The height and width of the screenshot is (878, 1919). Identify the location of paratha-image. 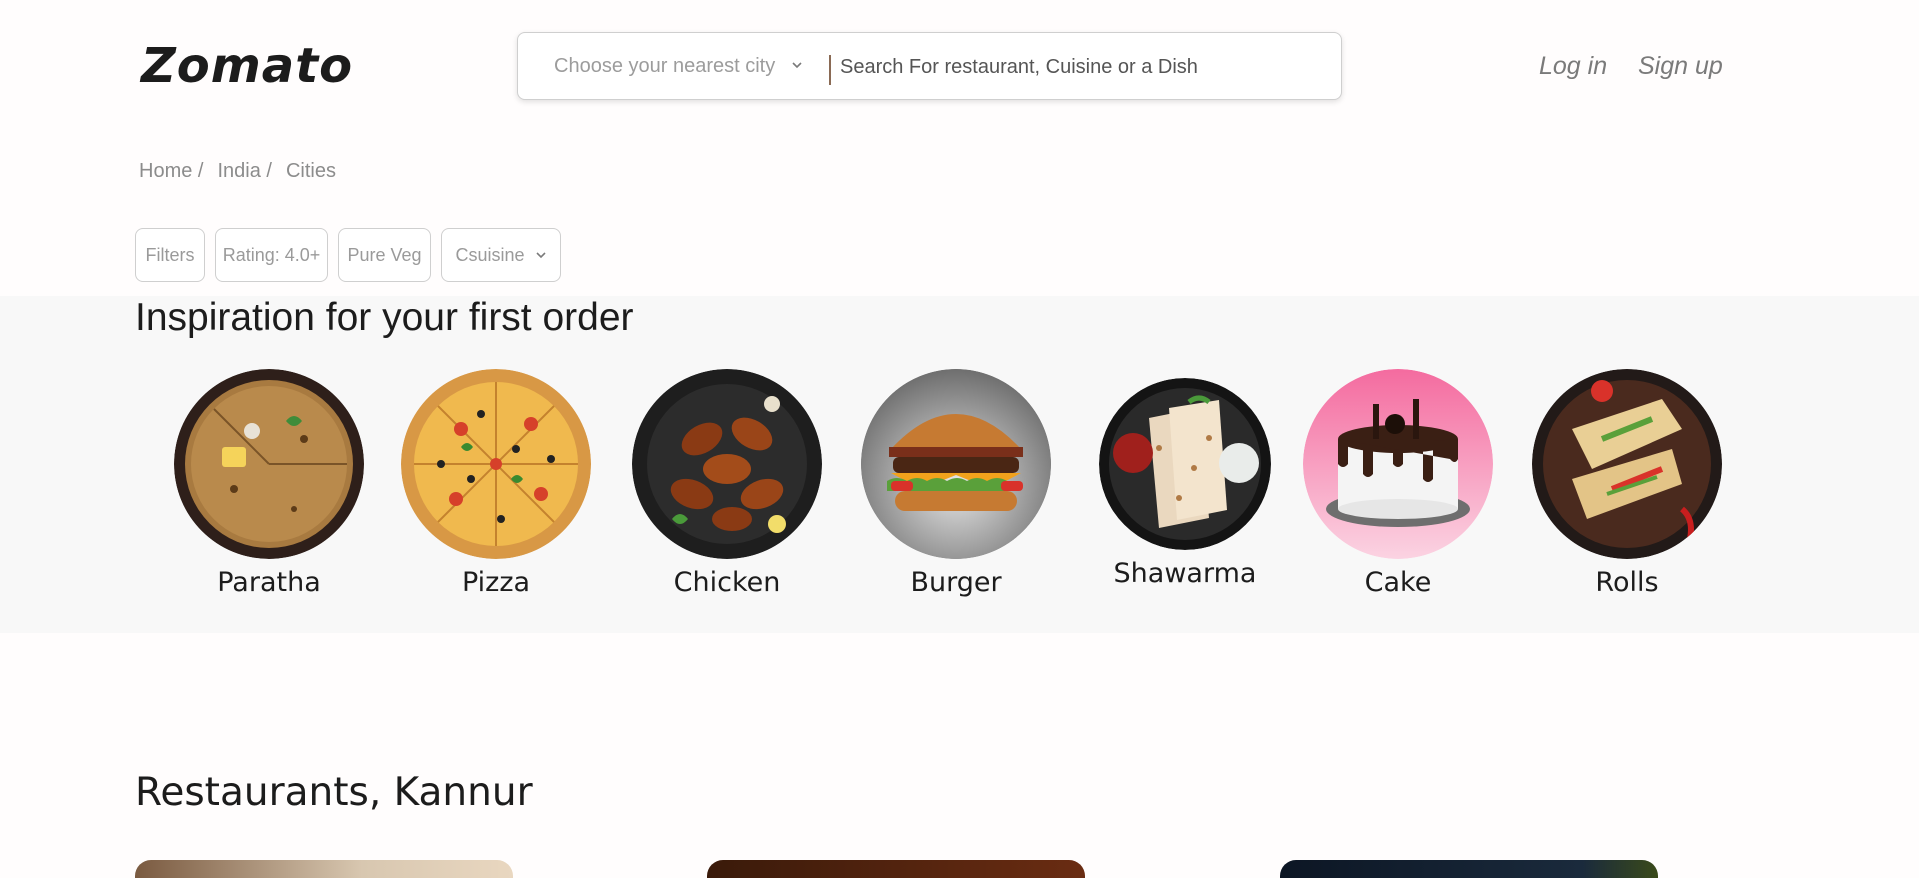
(269, 464).